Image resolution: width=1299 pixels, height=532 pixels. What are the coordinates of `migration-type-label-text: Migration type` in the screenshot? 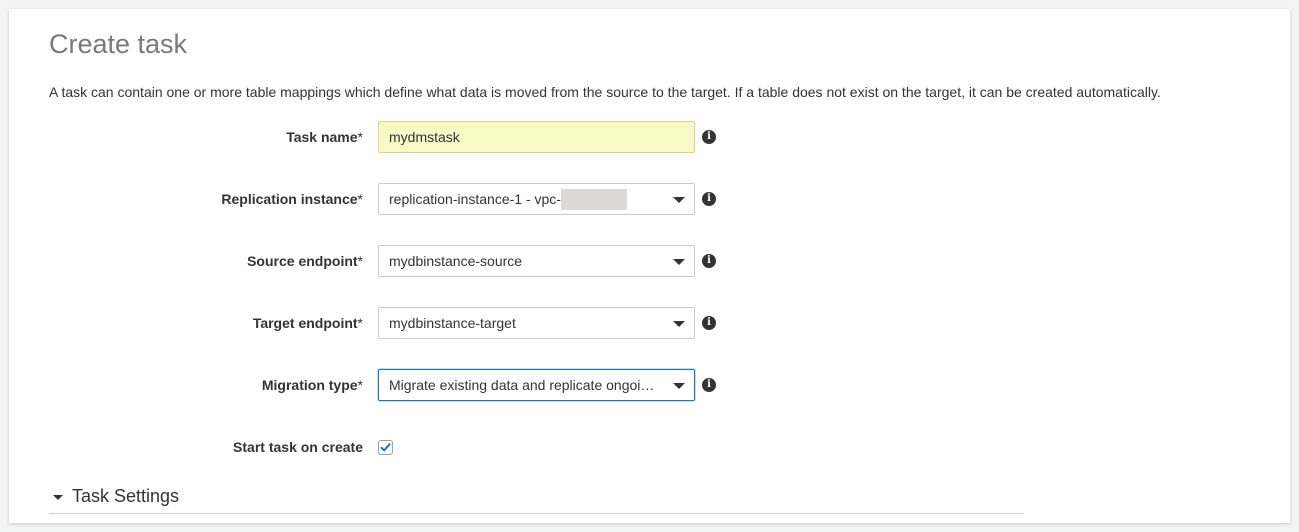 It's located at (309, 385).